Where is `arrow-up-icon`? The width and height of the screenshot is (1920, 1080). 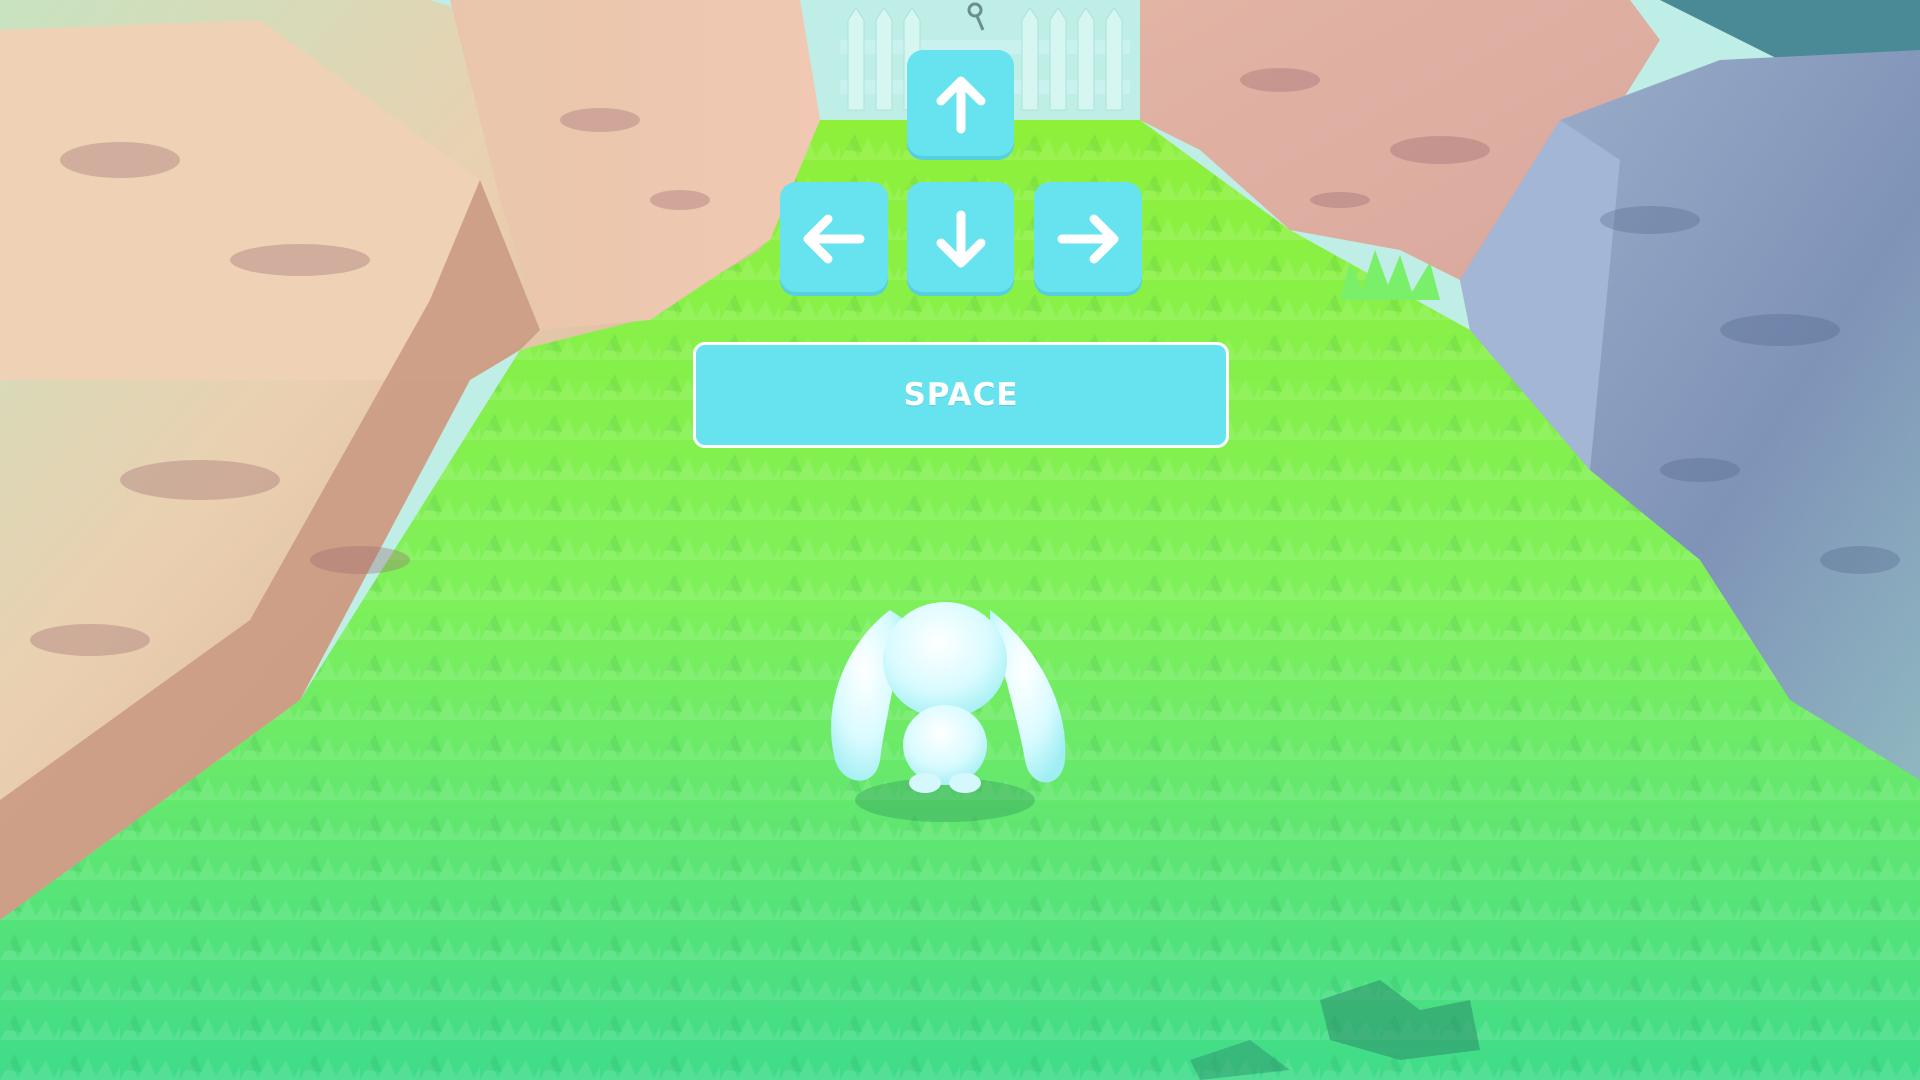 arrow-up-icon is located at coordinates (960, 105).